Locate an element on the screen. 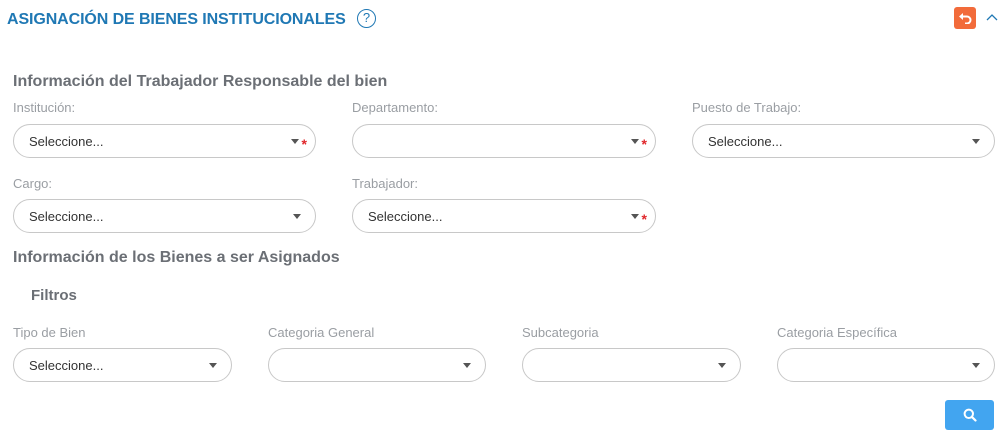 The image size is (1000, 433). chevron-up-icon is located at coordinates (992, 17).